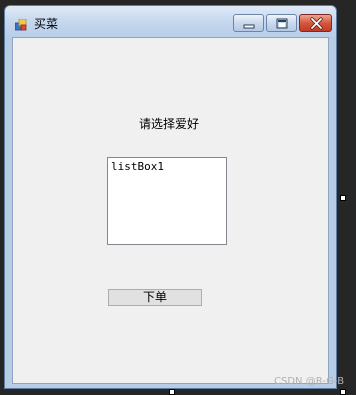 The height and width of the screenshot is (395, 356). Describe the element at coordinates (20, 23) in the screenshot. I see `app-icon` at that location.